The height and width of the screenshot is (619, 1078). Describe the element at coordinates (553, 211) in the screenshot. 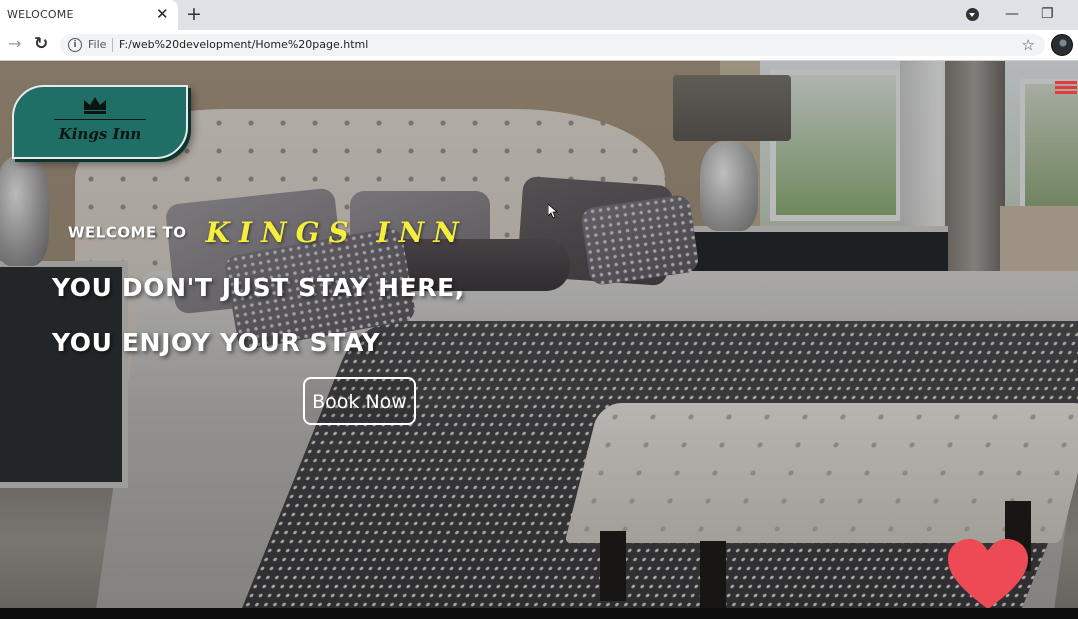

I see `cursor-icon` at that location.